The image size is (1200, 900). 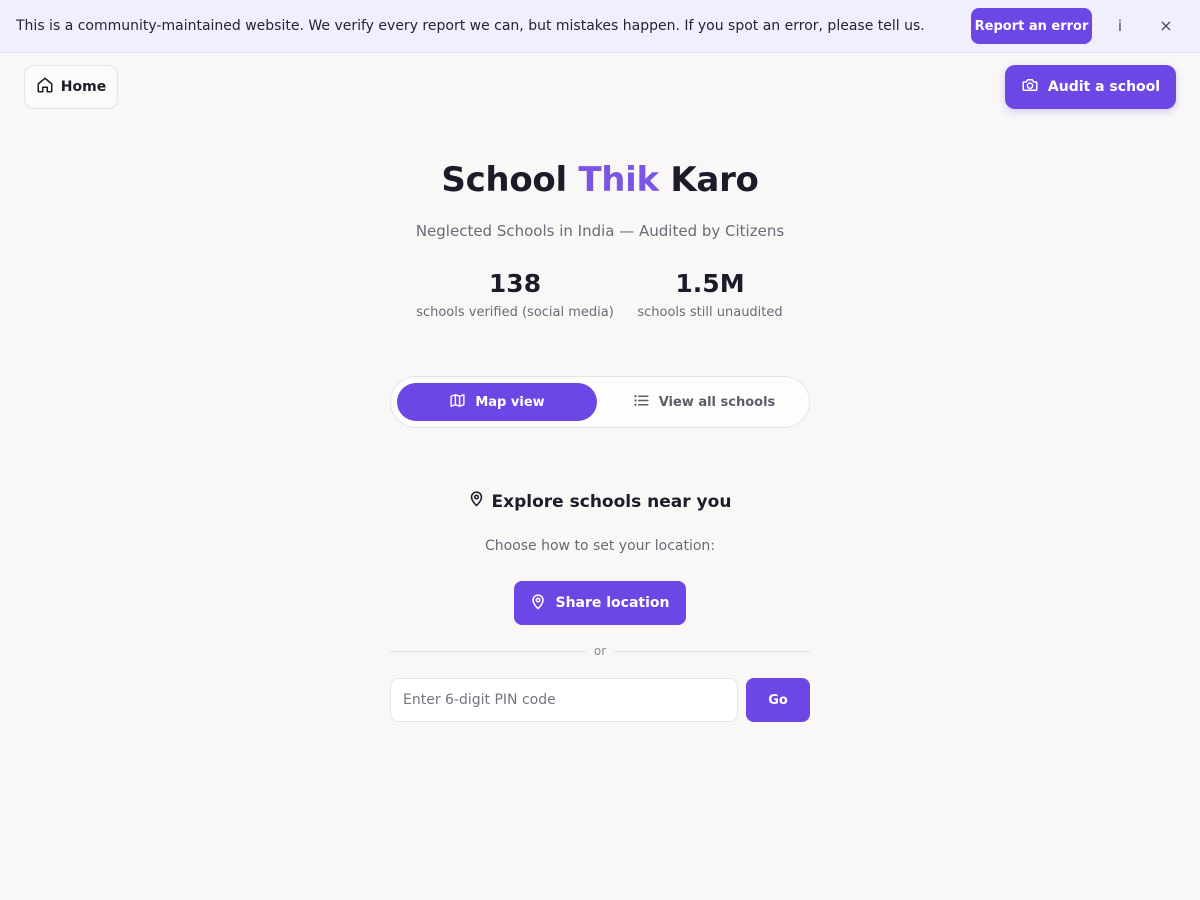 I want to click on stat-verified: 138 schools verified (social media), so click(x=515, y=294).